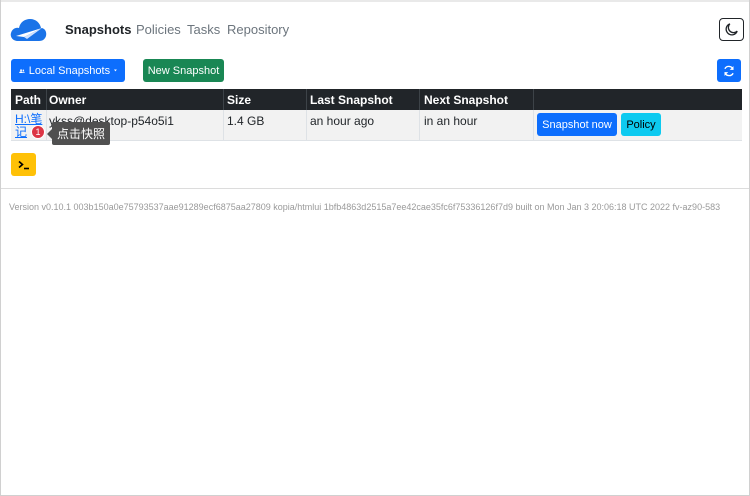 Image resolution: width=750 pixels, height=496 pixels. I want to click on nav-tasks: Tasks, so click(203, 29).